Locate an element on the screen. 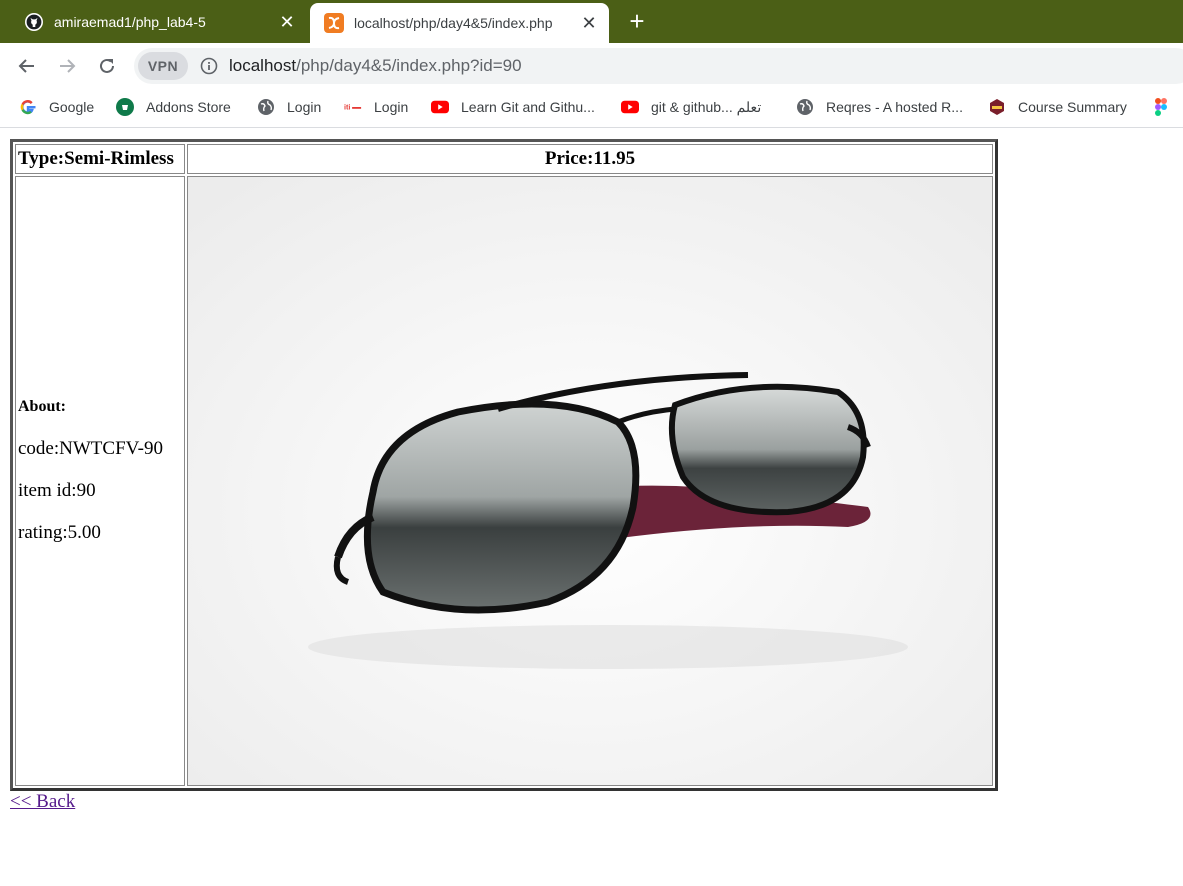 The image size is (1183, 886). url-text: localhost/php/day4&5/index.php?id=90 is located at coordinates (375, 66).